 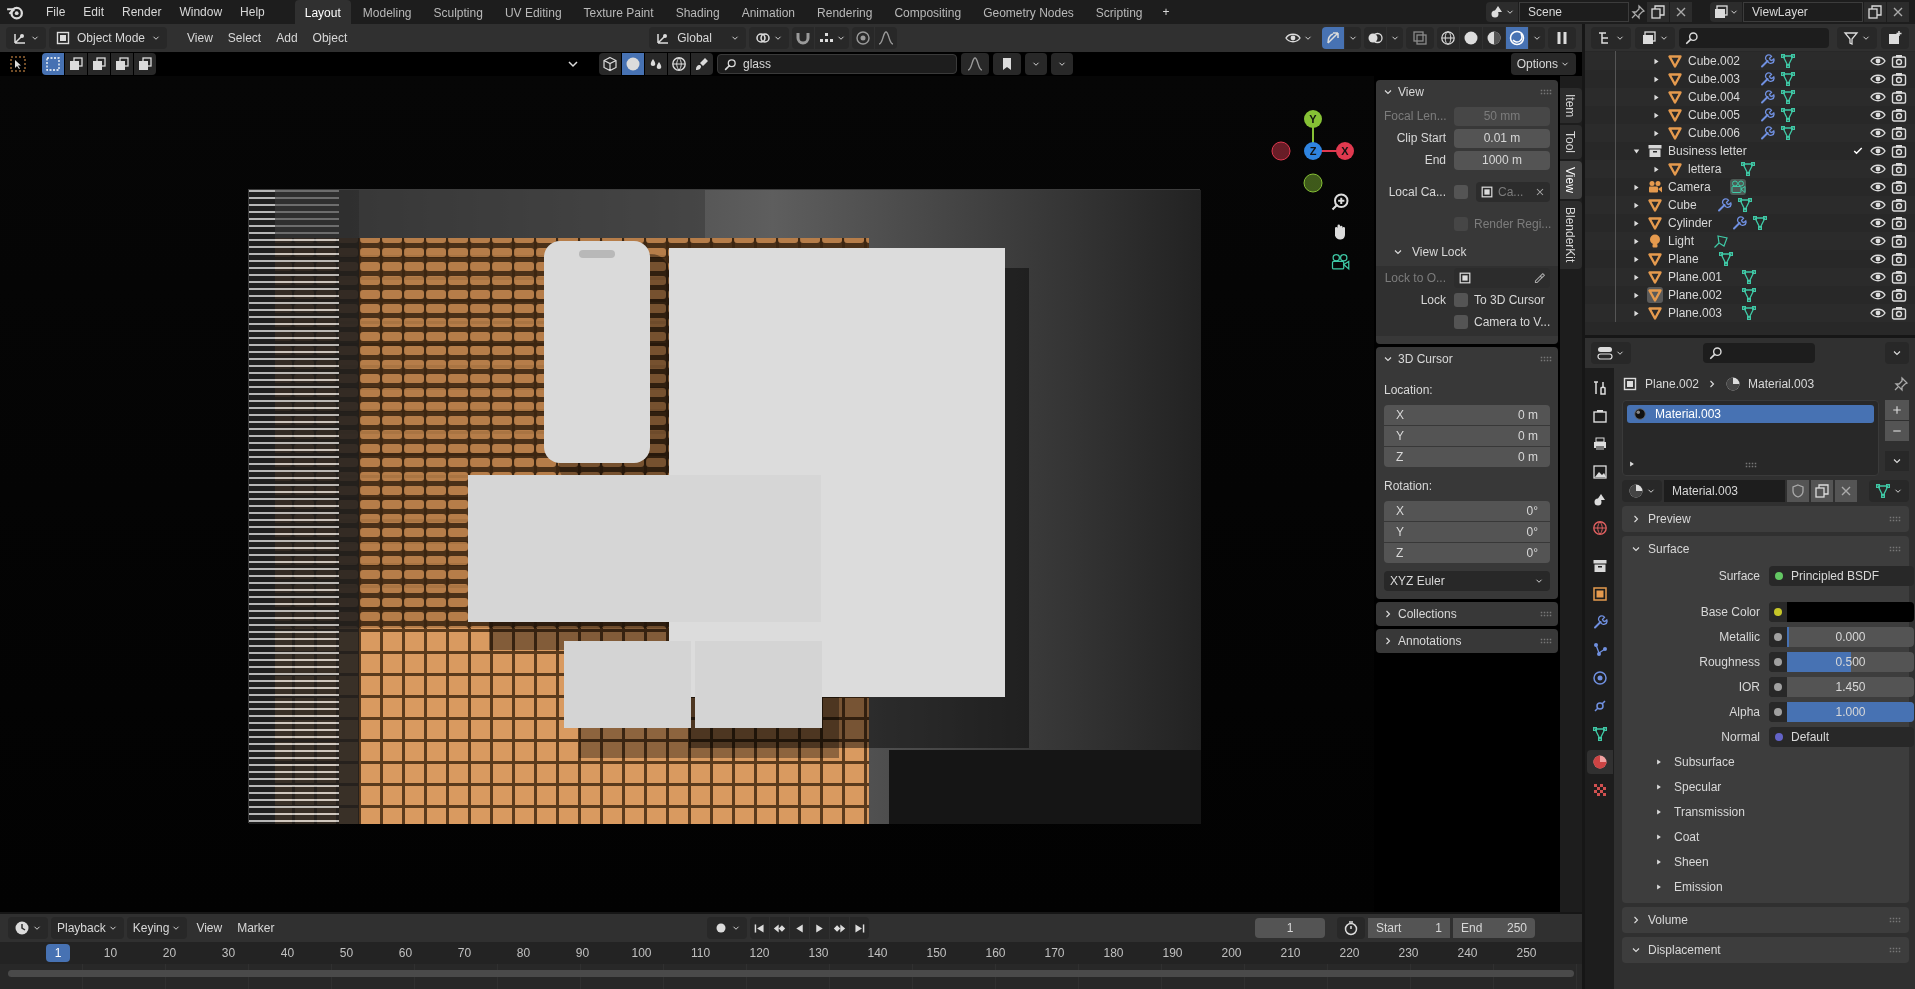 I want to click on field-label: Lock, so click(x=1432, y=300).